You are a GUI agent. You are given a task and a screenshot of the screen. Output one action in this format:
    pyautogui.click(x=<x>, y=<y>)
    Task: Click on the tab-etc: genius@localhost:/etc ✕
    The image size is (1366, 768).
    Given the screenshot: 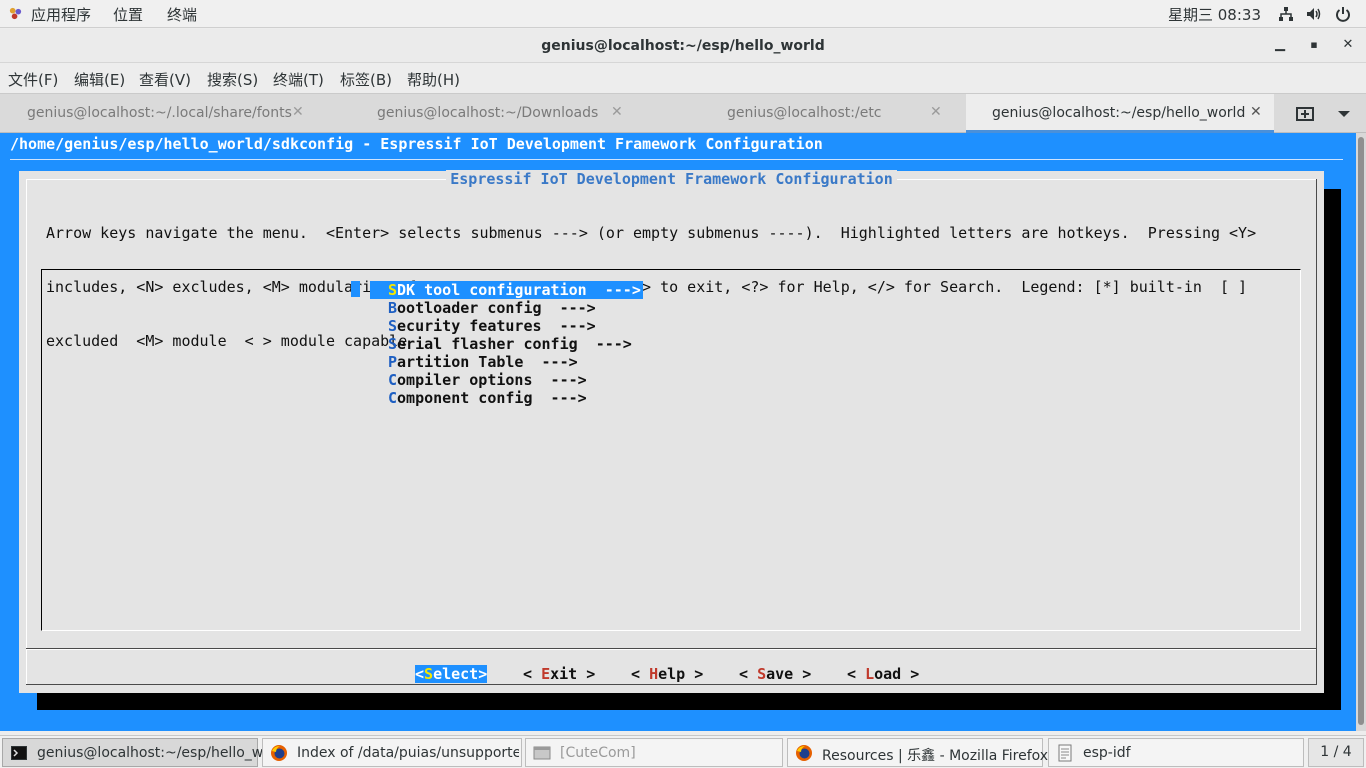 What is the action you would take?
    pyautogui.click(x=805, y=113)
    